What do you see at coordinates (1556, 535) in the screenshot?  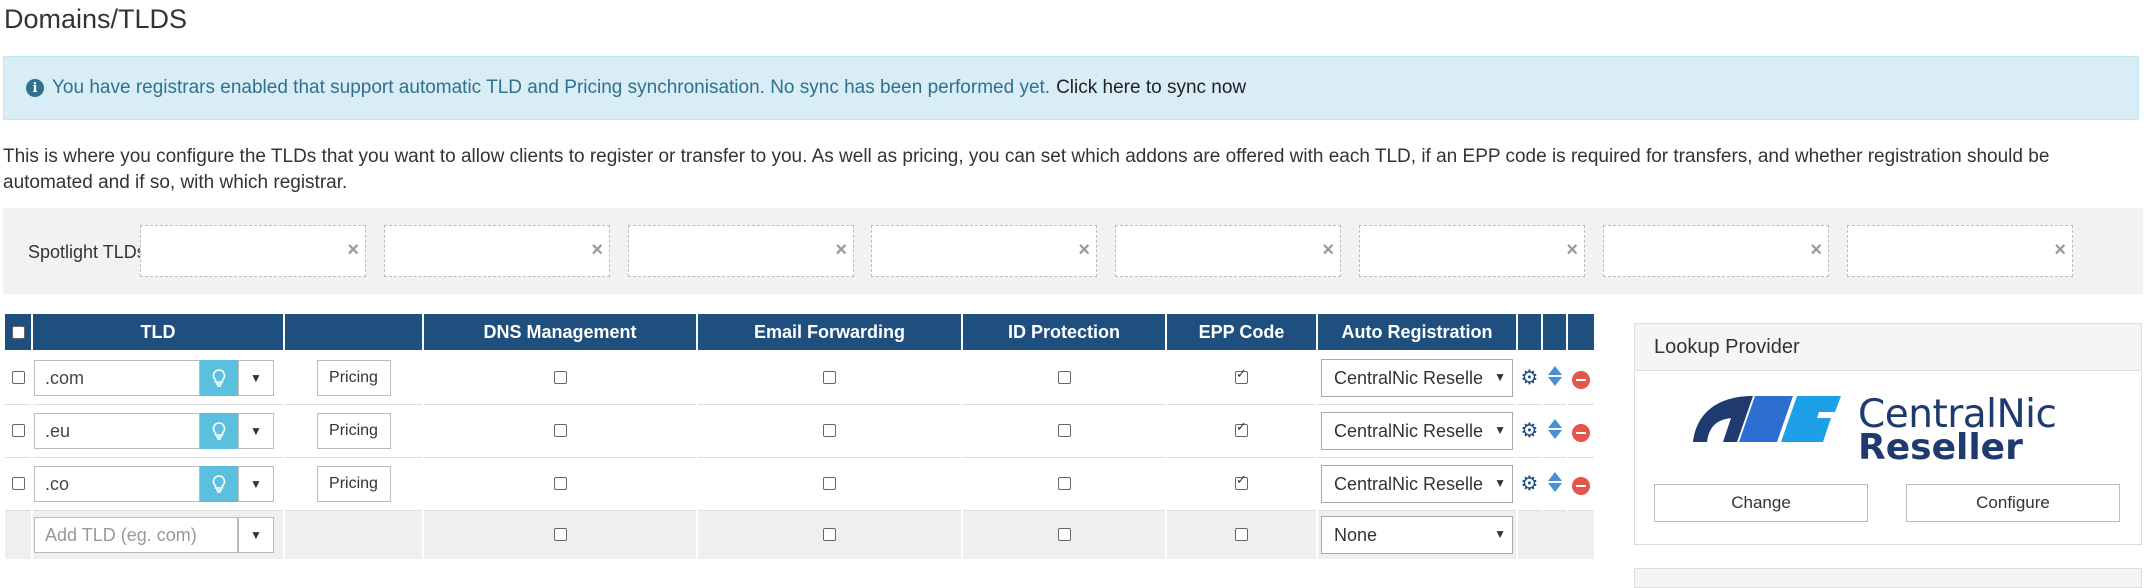 I see `add-row-empty` at bounding box center [1556, 535].